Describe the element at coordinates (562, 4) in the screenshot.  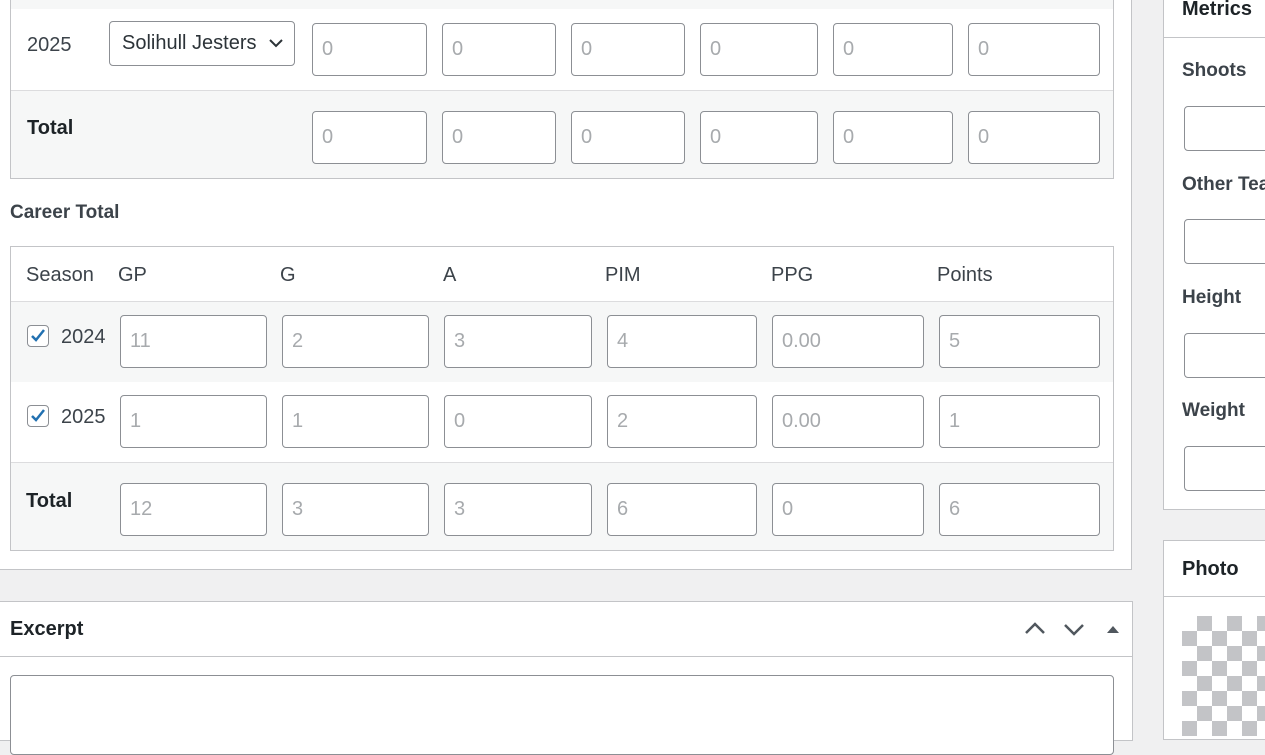
I see `table-row-stripe` at that location.